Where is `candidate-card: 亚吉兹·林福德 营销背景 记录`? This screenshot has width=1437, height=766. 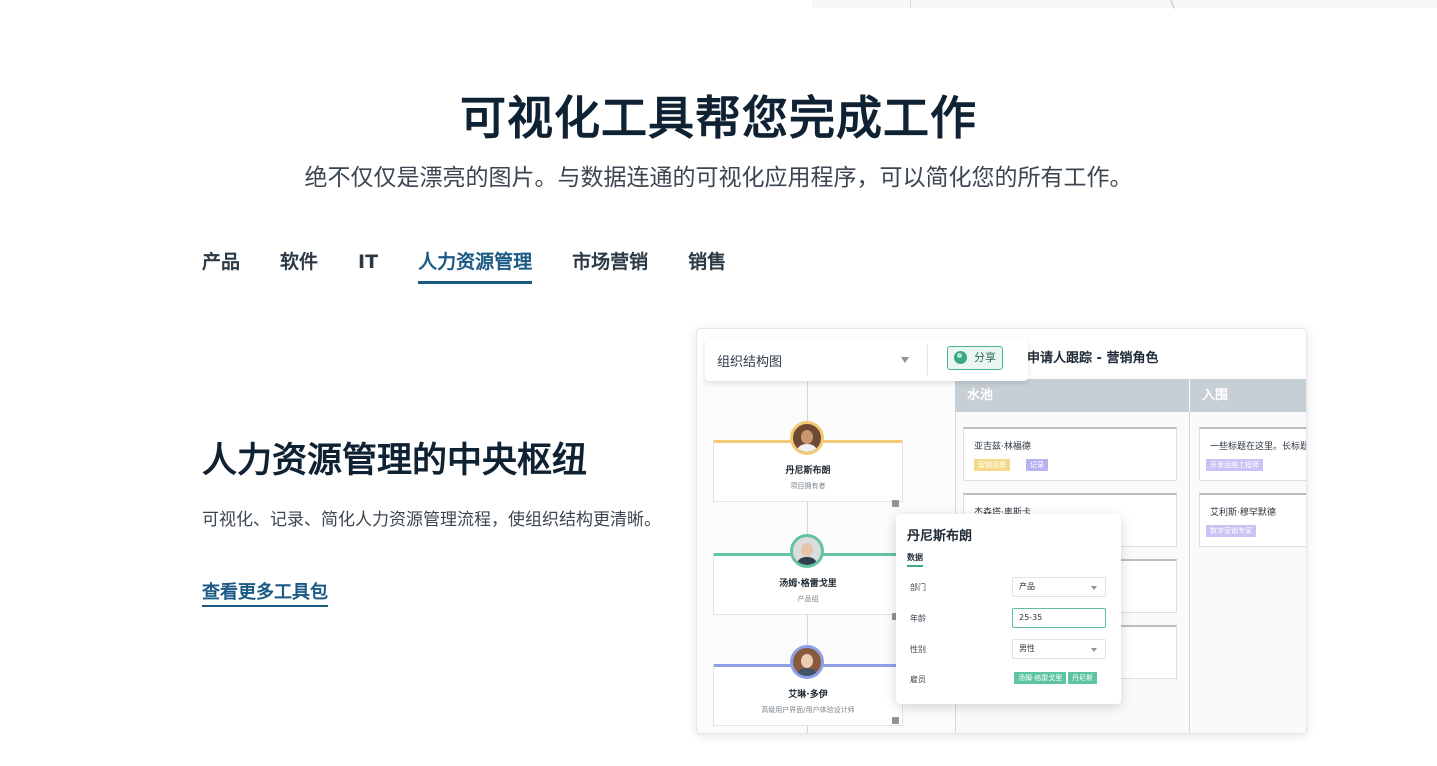
candidate-card: 亚吉兹·林福德 营销背景 记录 is located at coordinates (1070, 454).